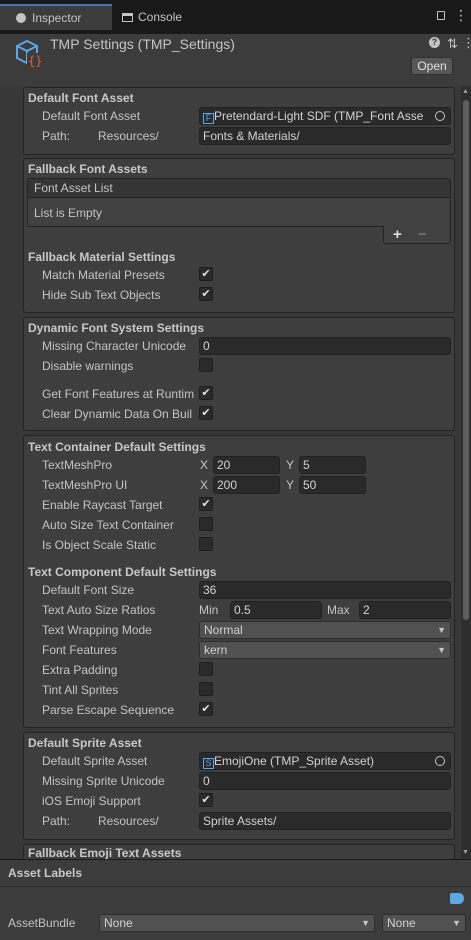  Describe the element at coordinates (440, 761) in the screenshot. I see `sprite-picker-icon` at that location.